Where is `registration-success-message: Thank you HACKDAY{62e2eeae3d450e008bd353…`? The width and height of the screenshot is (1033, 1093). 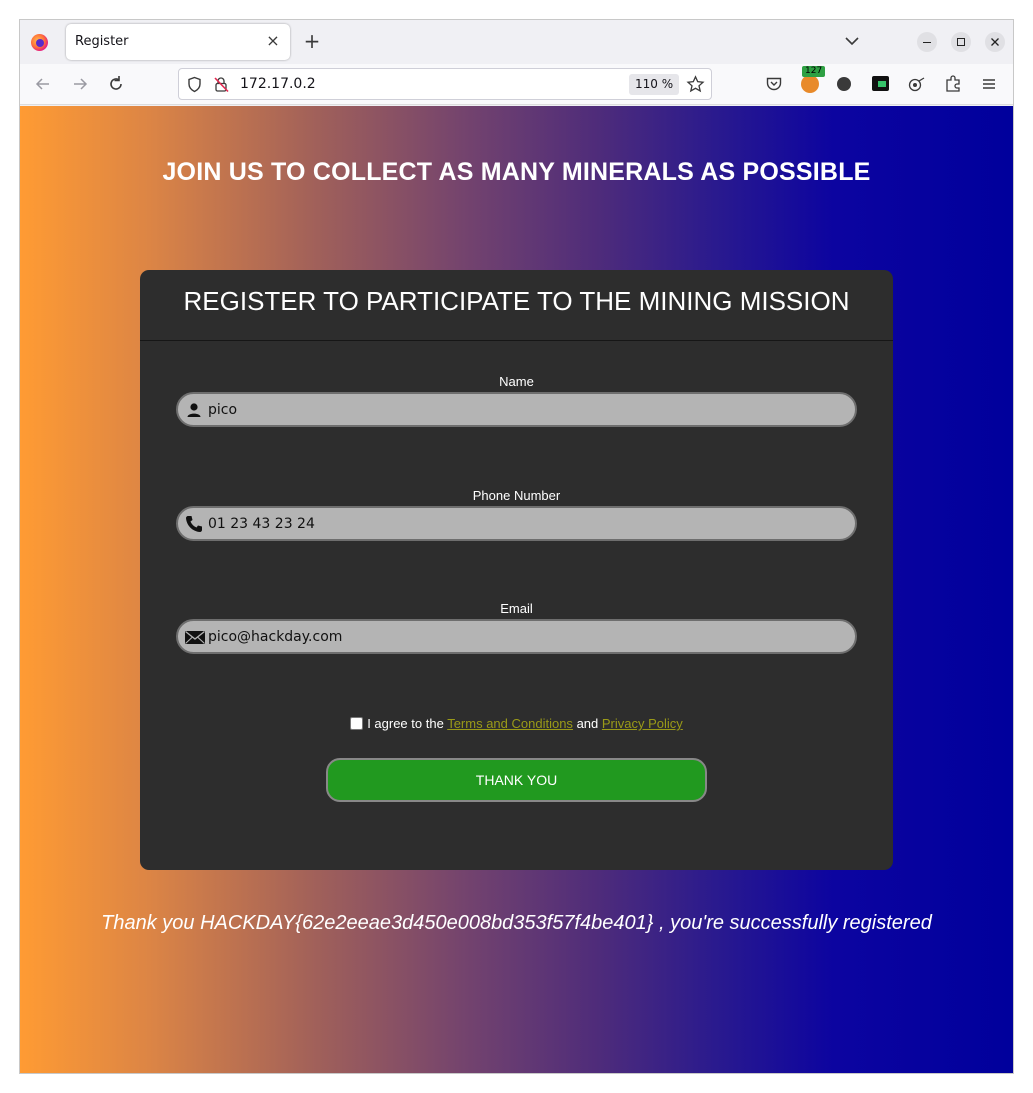 registration-success-message: Thank you HACKDAY{62e2eeae3d450e008bd353… is located at coordinates (516, 923).